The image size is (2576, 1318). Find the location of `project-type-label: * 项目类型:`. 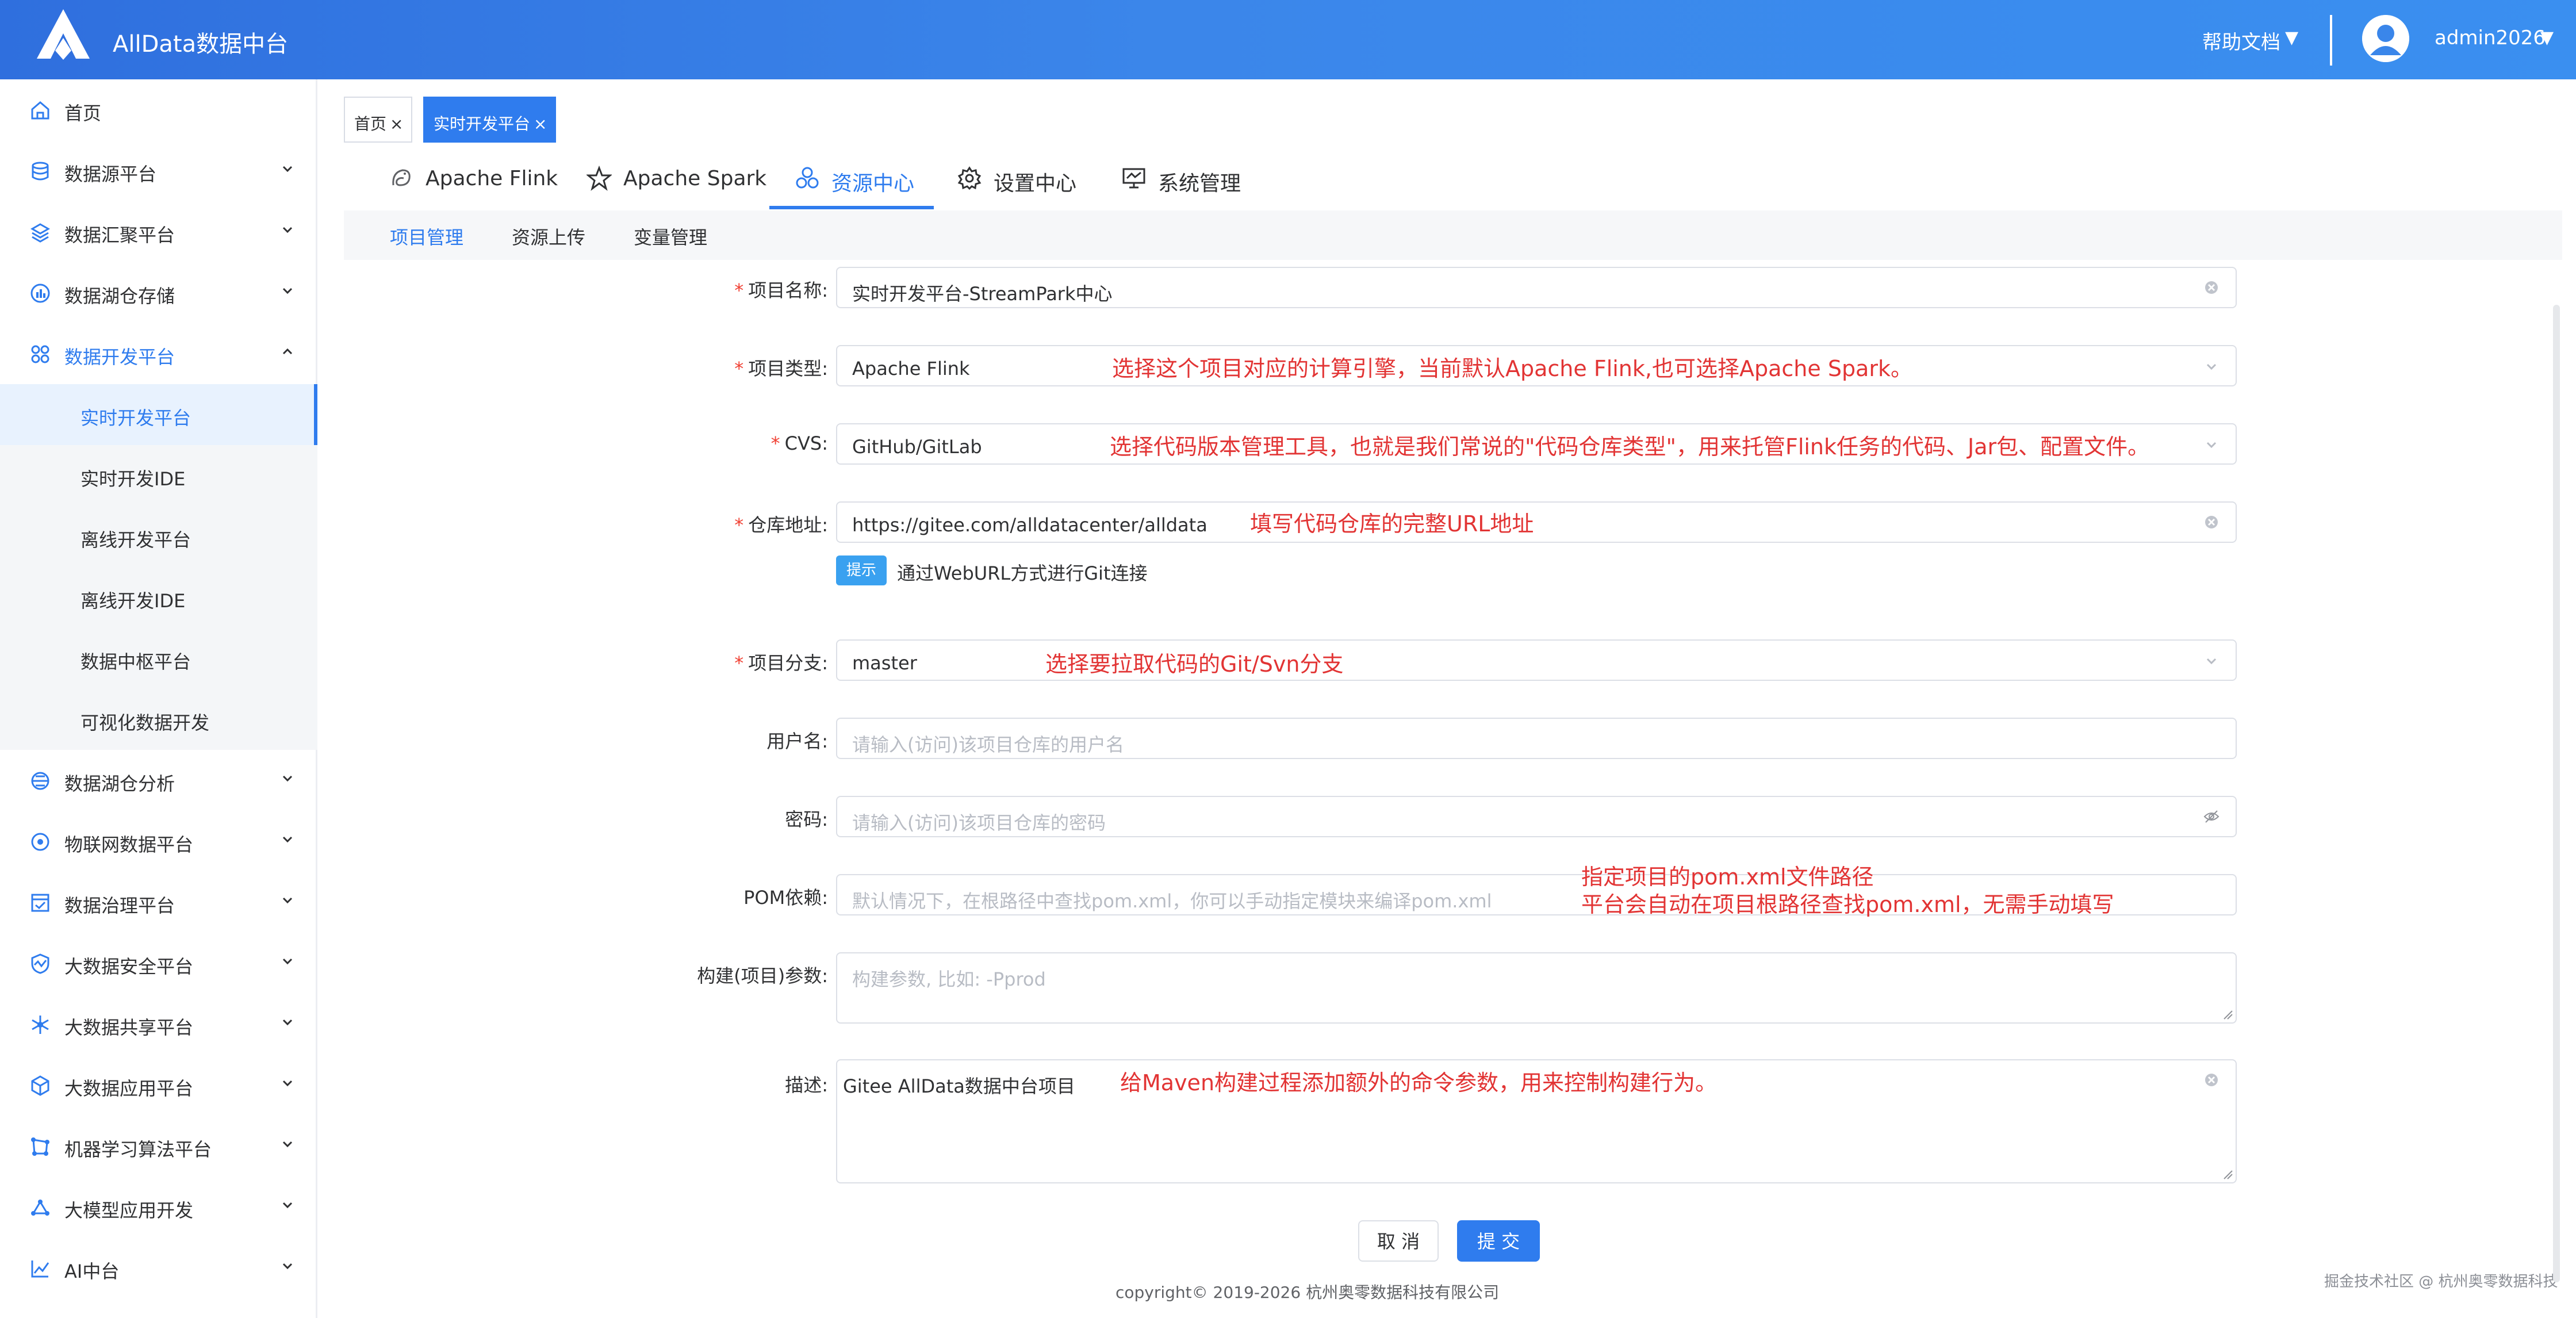

project-type-label: * 项目类型: is located at coordinates (781, 369).